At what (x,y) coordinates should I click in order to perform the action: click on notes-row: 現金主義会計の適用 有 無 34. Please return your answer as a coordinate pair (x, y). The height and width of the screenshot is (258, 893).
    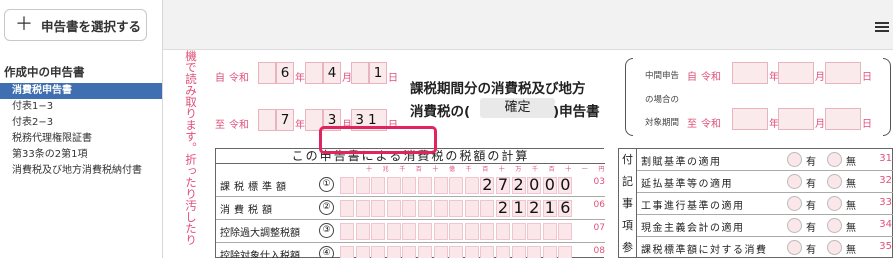
    Looking at the image, I should click on (765, 226).